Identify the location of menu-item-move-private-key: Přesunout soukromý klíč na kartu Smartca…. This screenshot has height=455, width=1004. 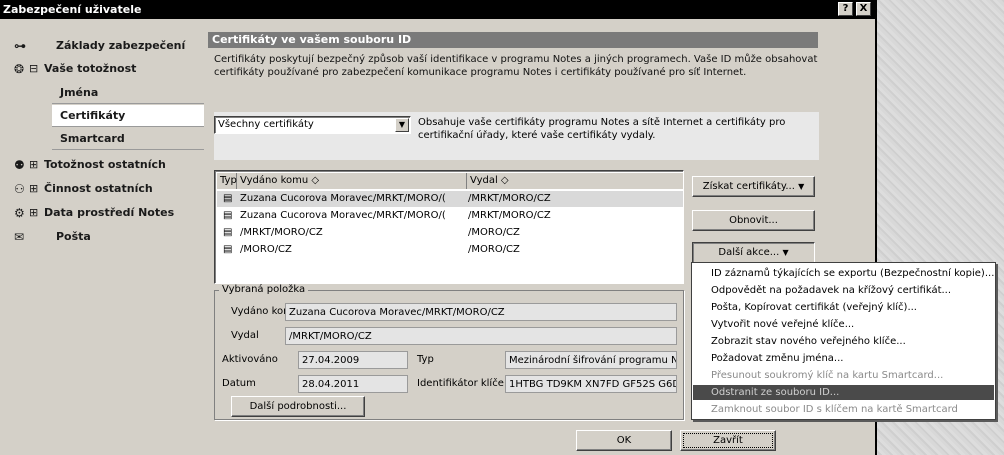
(827, 375).